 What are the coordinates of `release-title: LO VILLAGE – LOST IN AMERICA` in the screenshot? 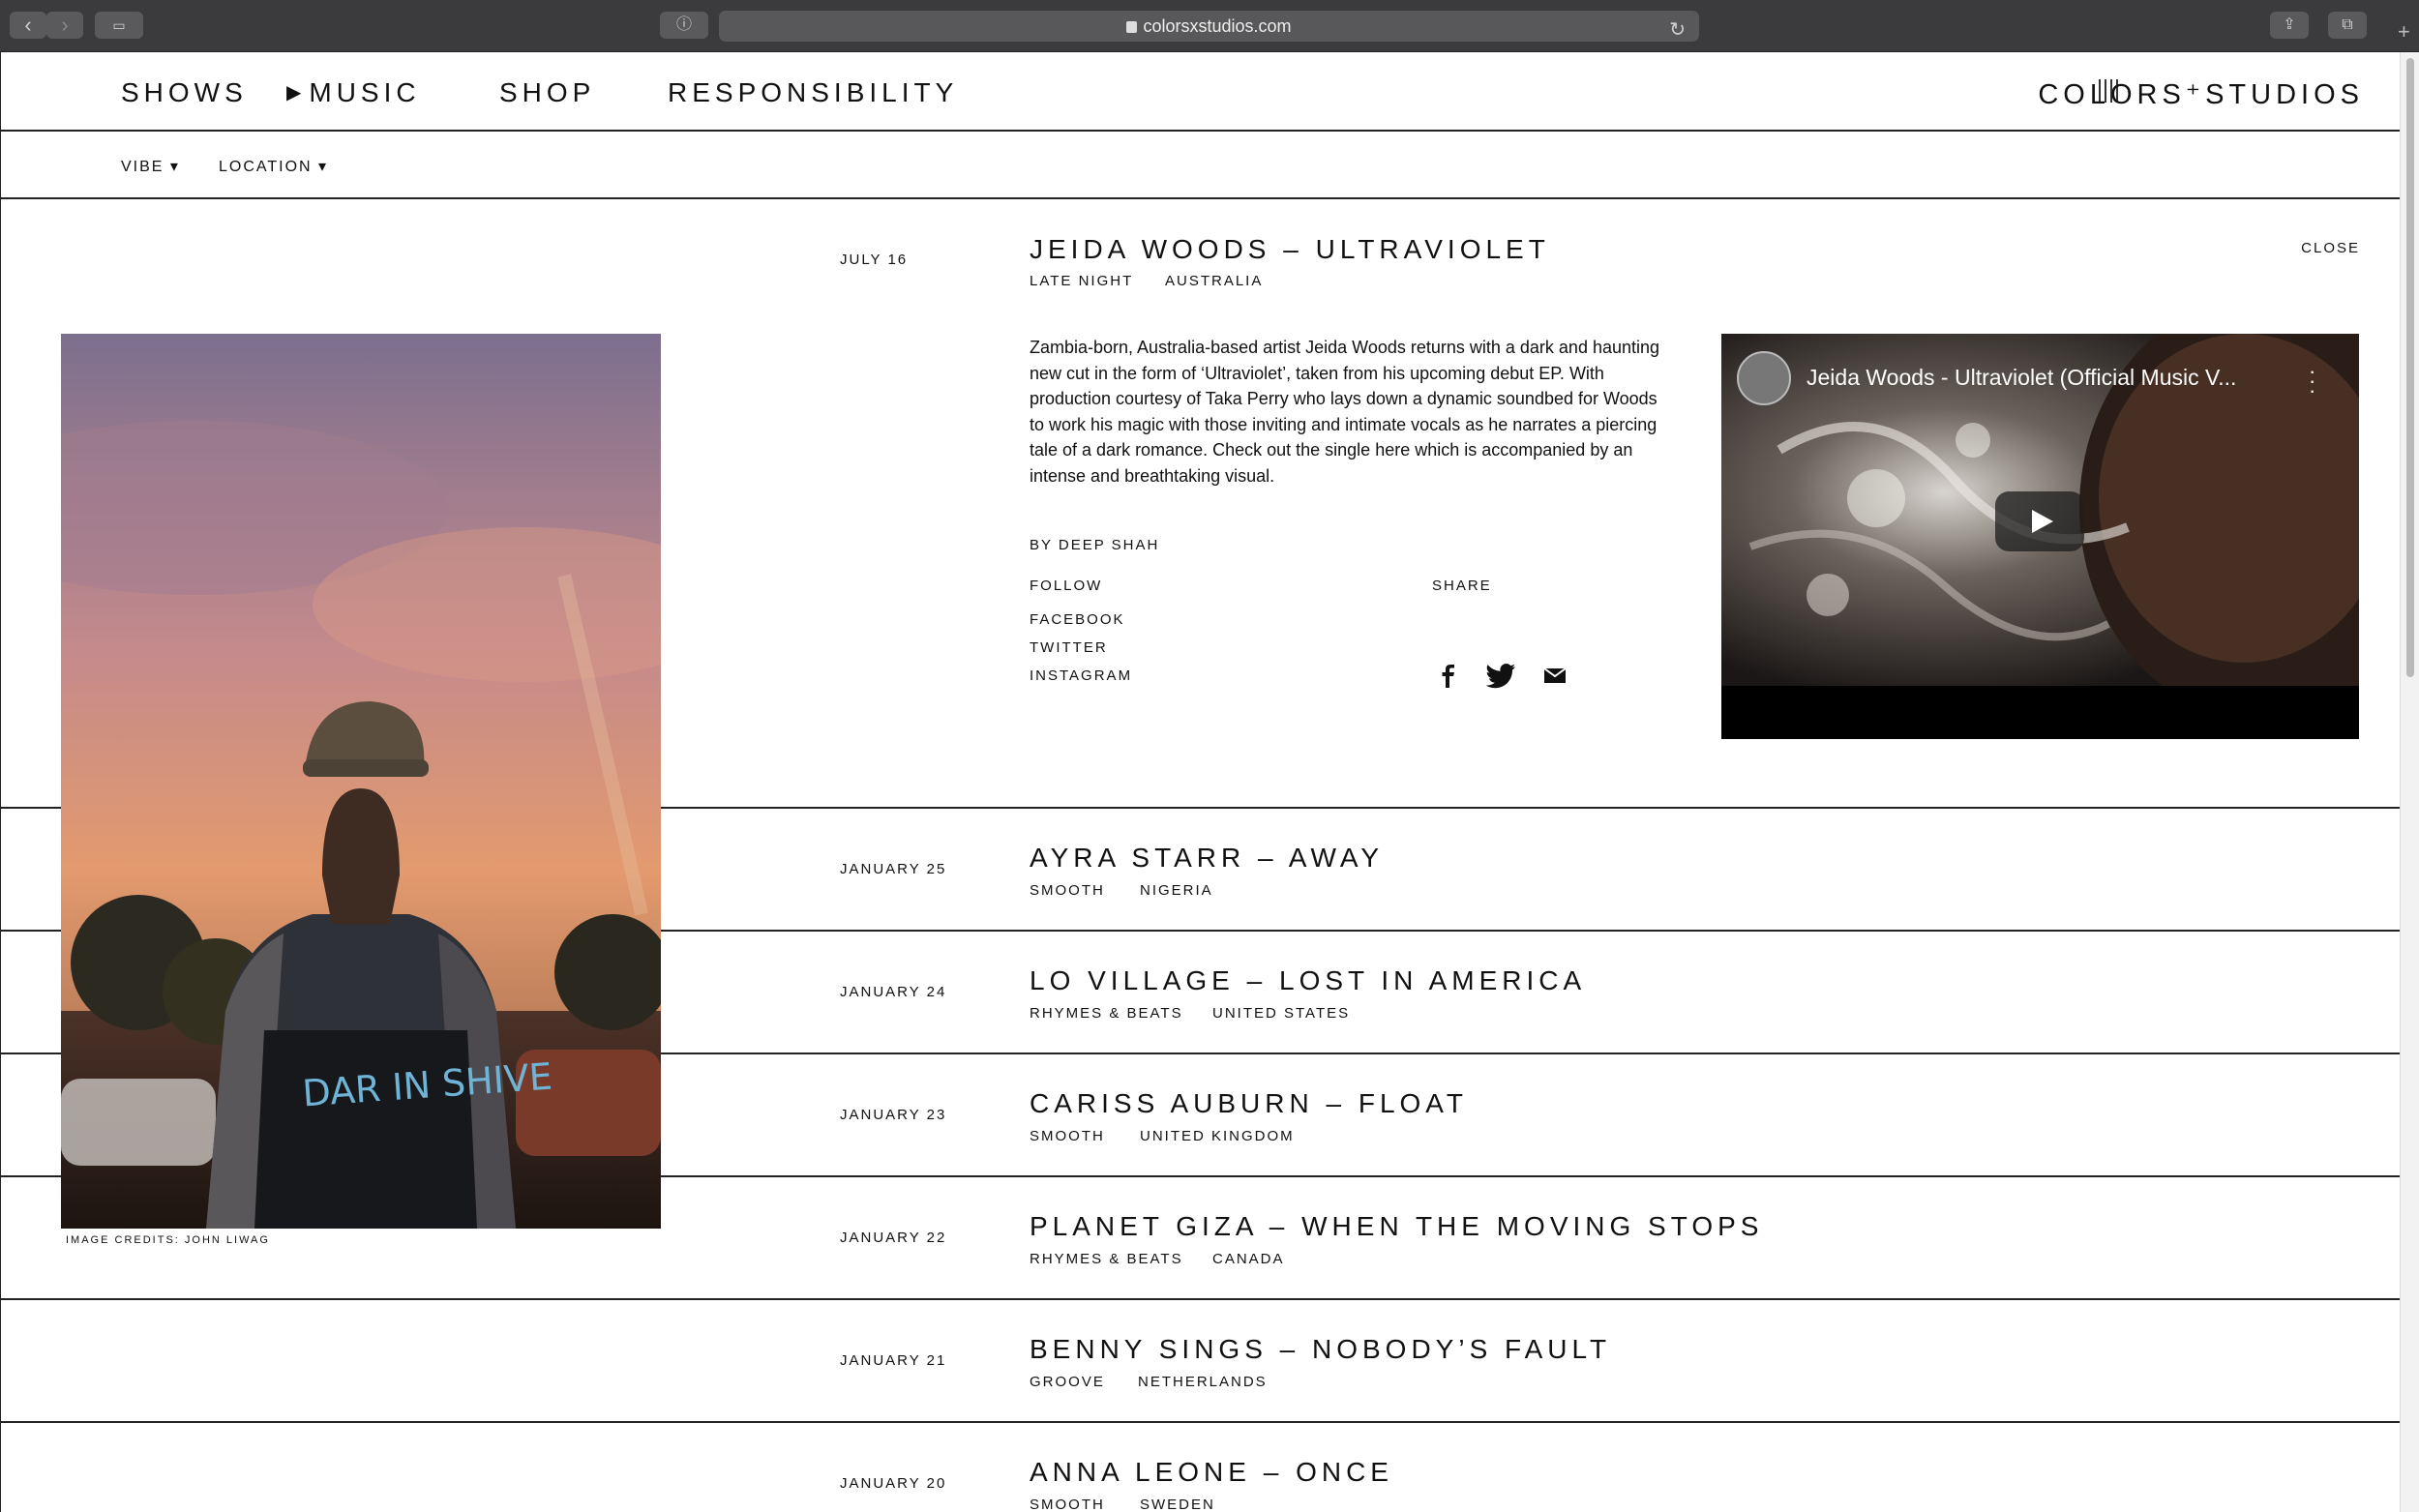 It's located at (1308, 981).